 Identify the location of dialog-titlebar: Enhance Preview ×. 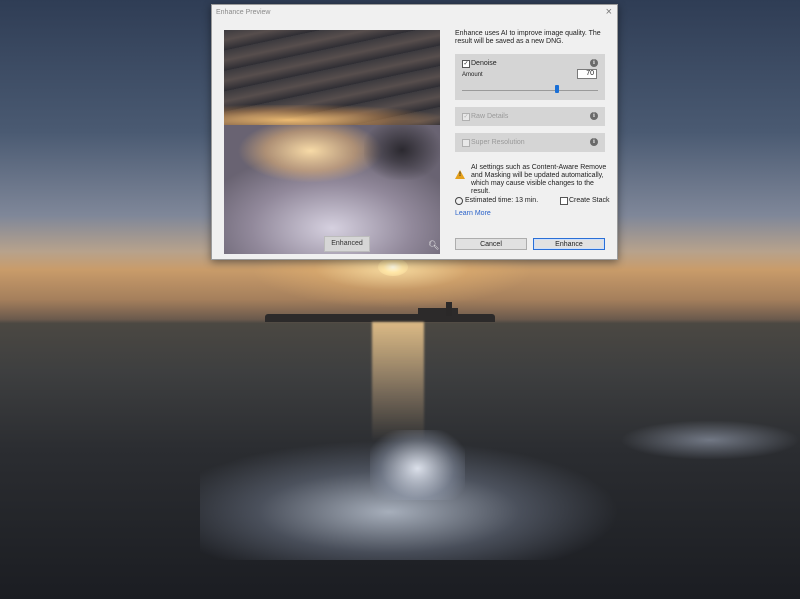
(414, 13).